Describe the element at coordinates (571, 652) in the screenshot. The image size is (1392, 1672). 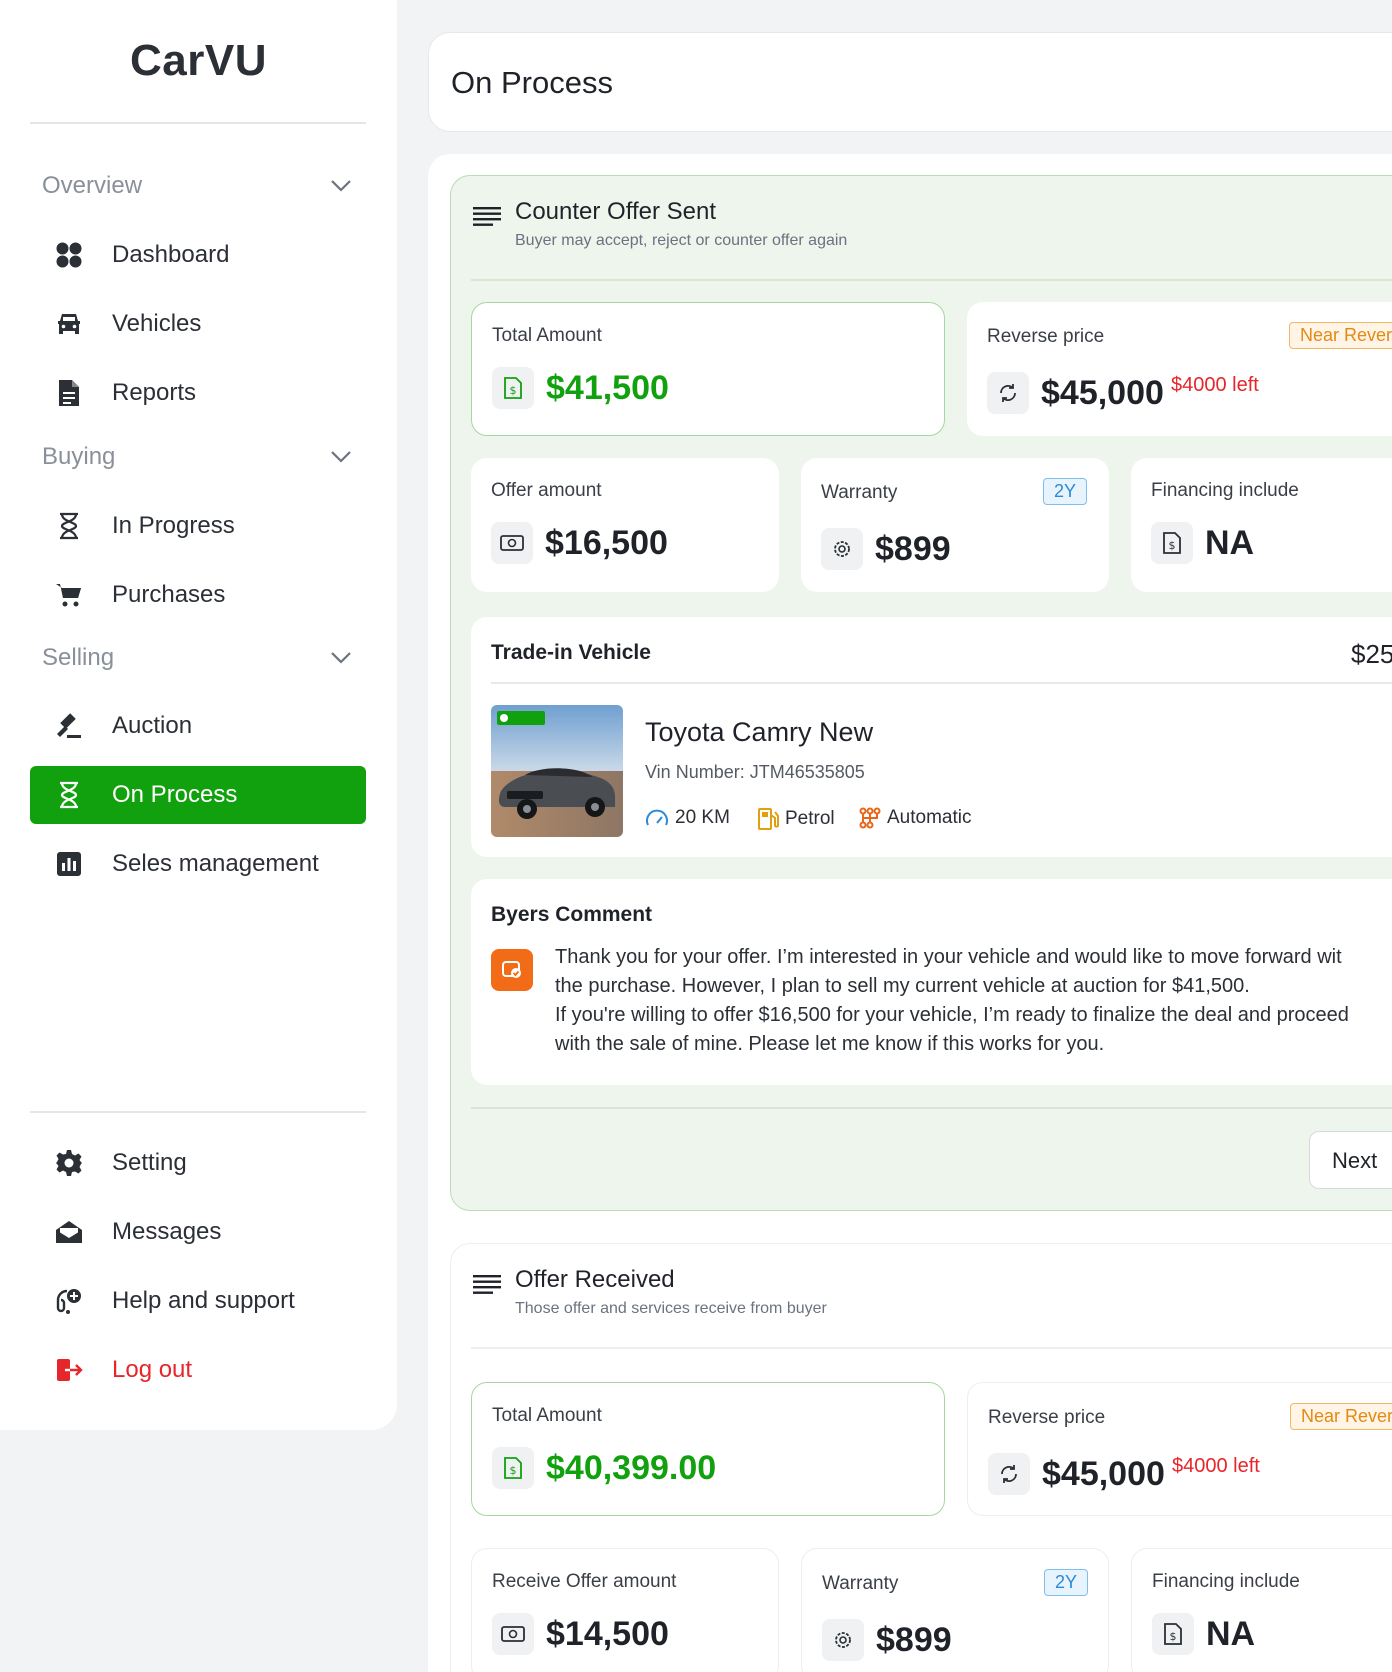
I see `trade-in-title: Trade-in Vehicle` at that location.